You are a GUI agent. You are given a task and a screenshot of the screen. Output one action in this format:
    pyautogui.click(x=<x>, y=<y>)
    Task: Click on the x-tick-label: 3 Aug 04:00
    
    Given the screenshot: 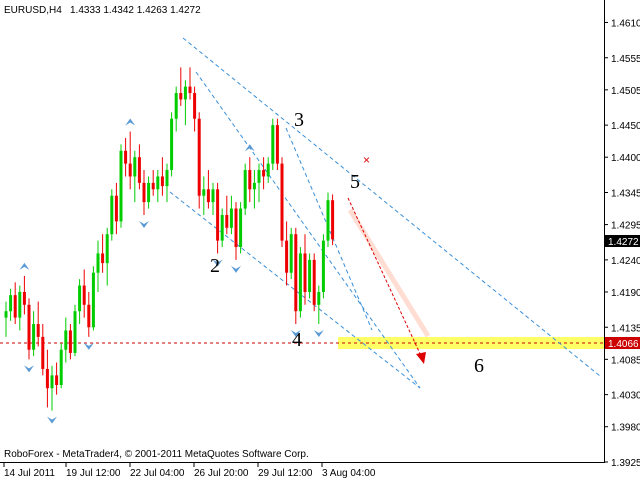 What is the action you would take?
    pyautogui.click(x=349, y=473)
    